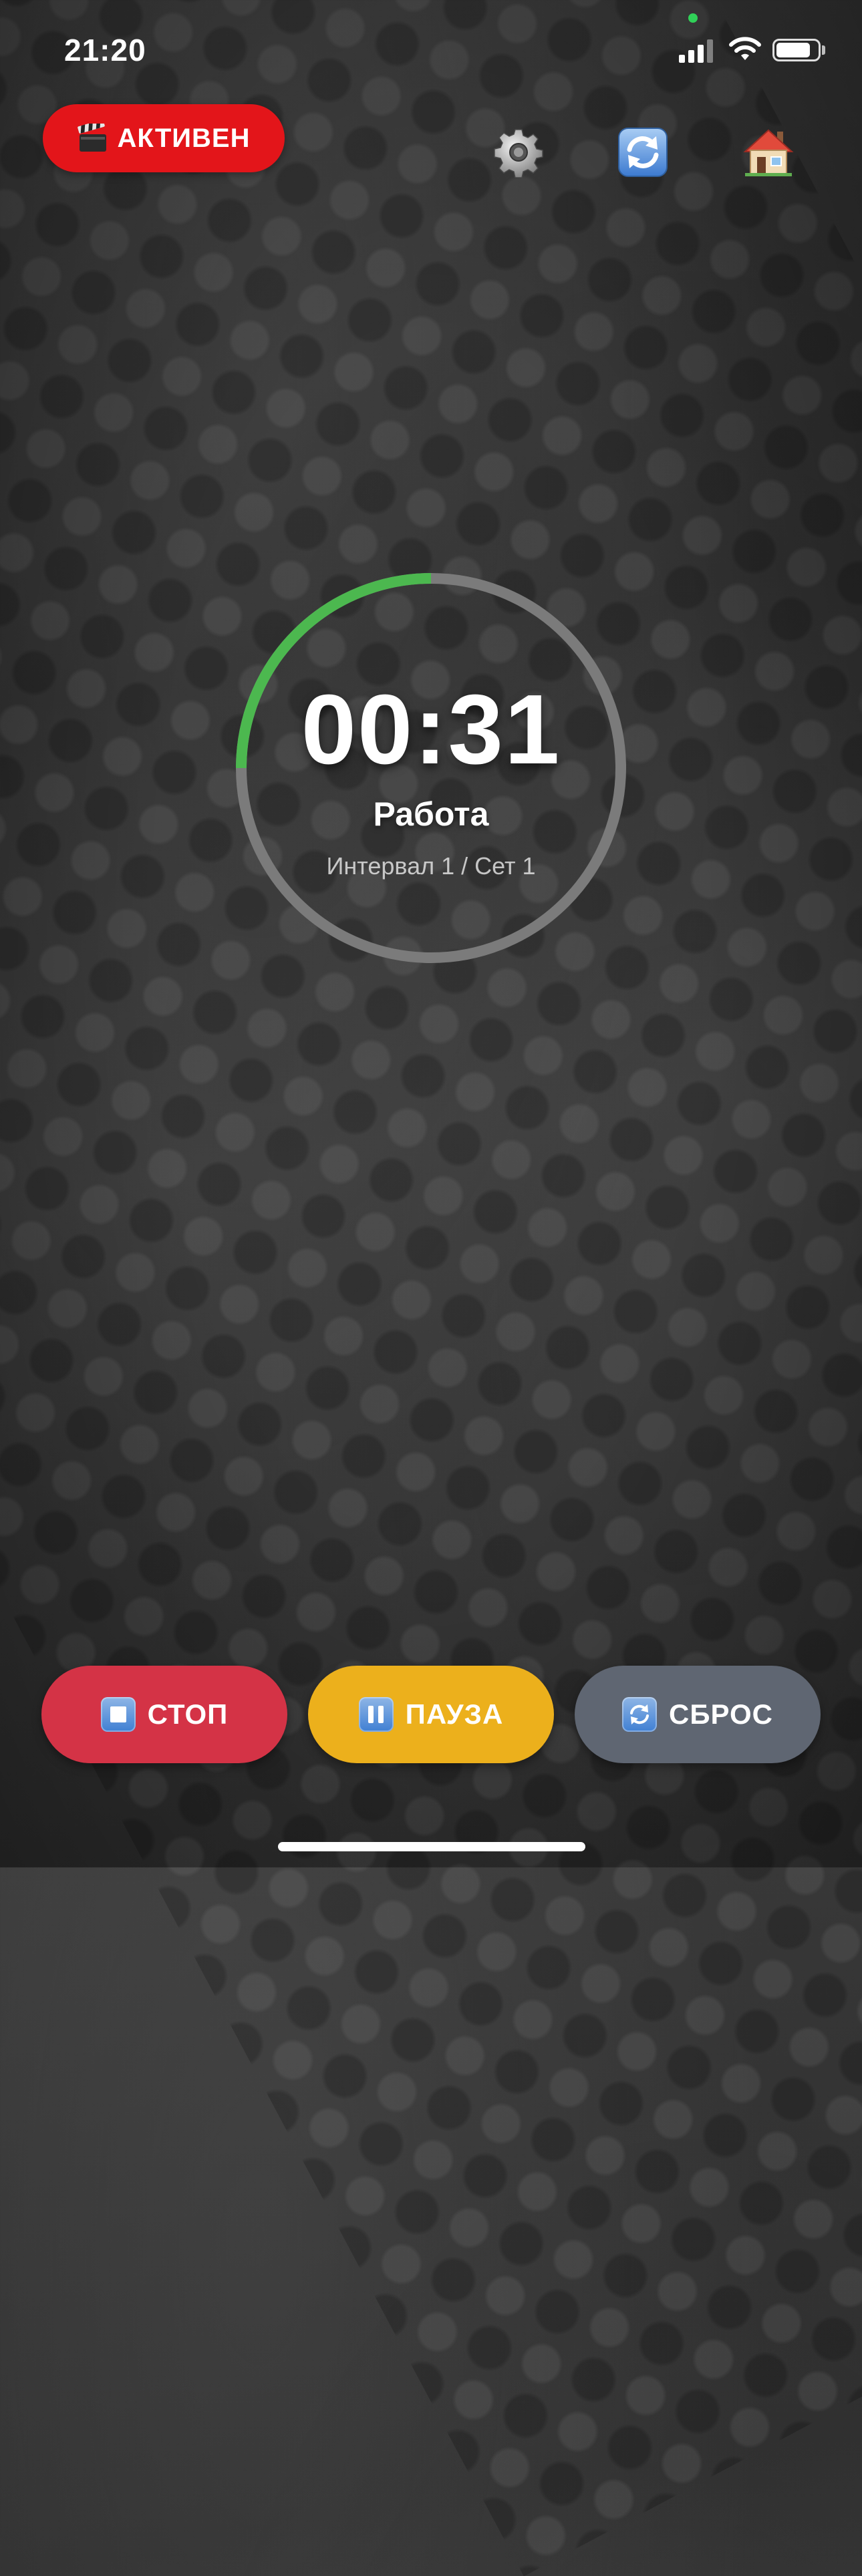  I want to click on reset-button-label: СБРОС, so click(721, 1714).